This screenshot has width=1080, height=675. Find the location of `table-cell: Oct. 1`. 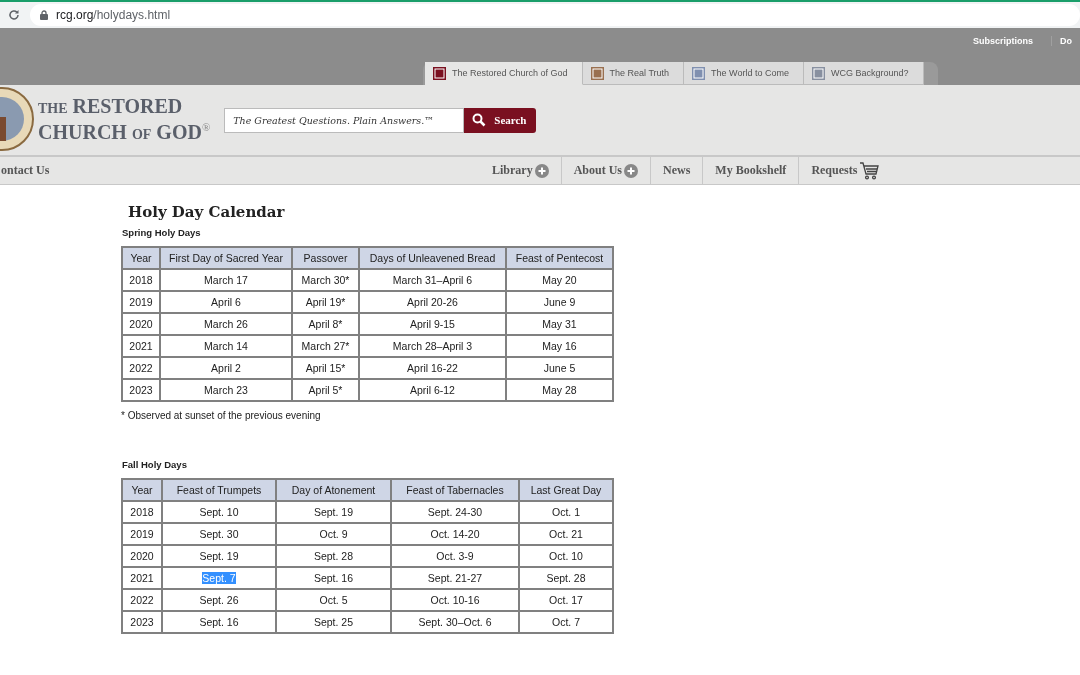

table-cell: Oct. 1 is located at coordinates (566, 512).